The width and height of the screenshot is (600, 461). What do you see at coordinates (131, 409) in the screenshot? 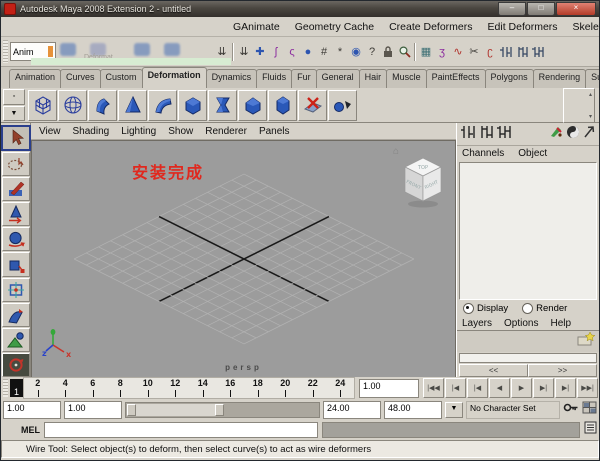
I see `range-start-handle` at bounding box center [131, 409].